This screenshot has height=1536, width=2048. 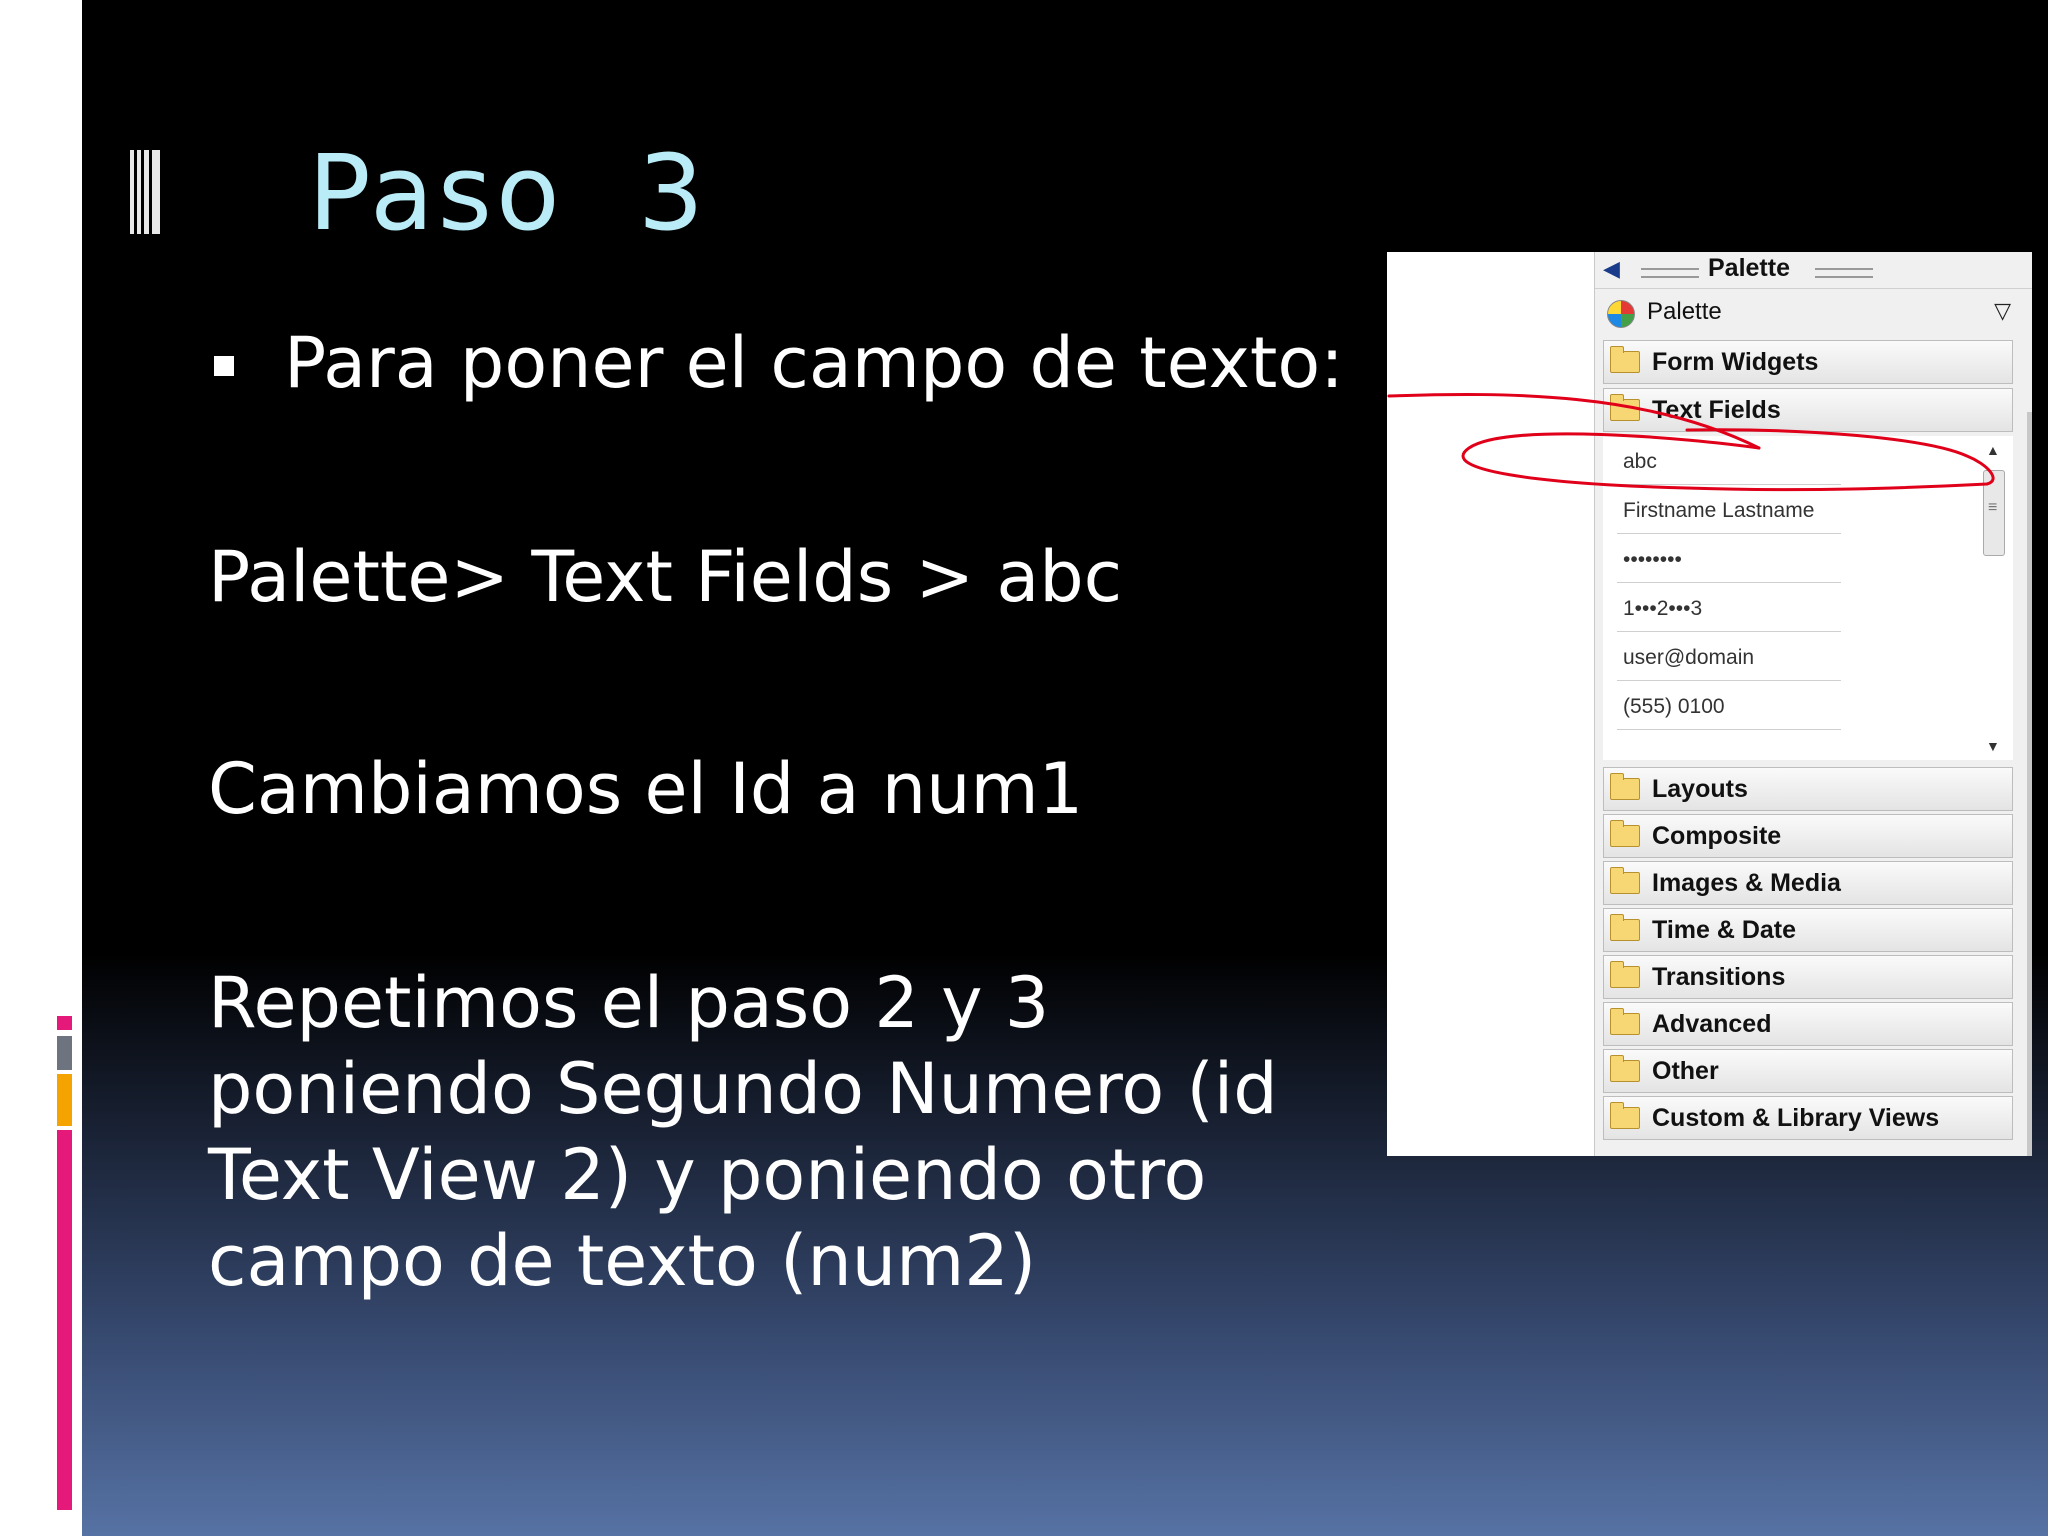 I want to click on category-label: Custom & Library Views, so click(x=1796, y=1118).